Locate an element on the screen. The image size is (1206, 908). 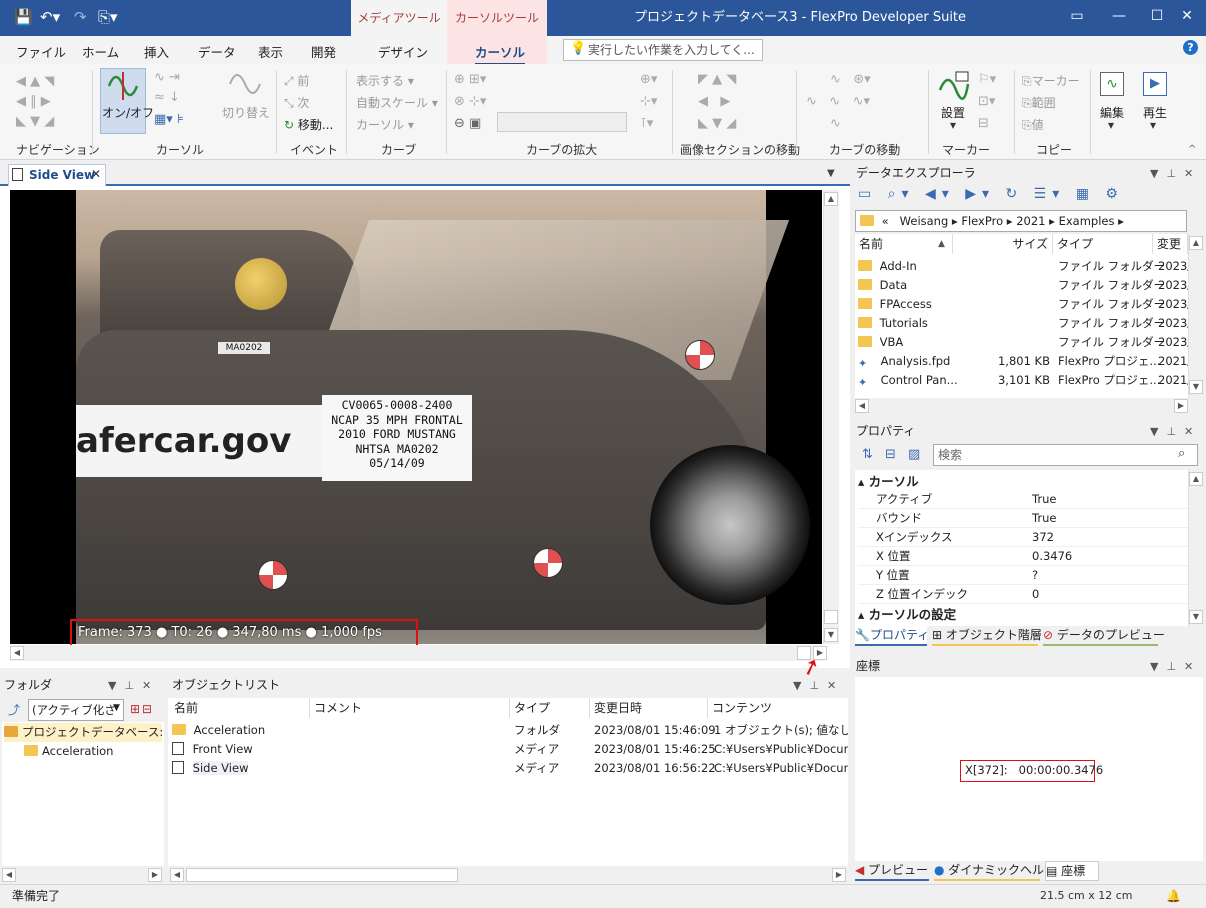
breadcrumb: « Weisang ▸ FlexPro ▸ 2021 ▸ Examples ▸ is located at coordinates (1021, 221).